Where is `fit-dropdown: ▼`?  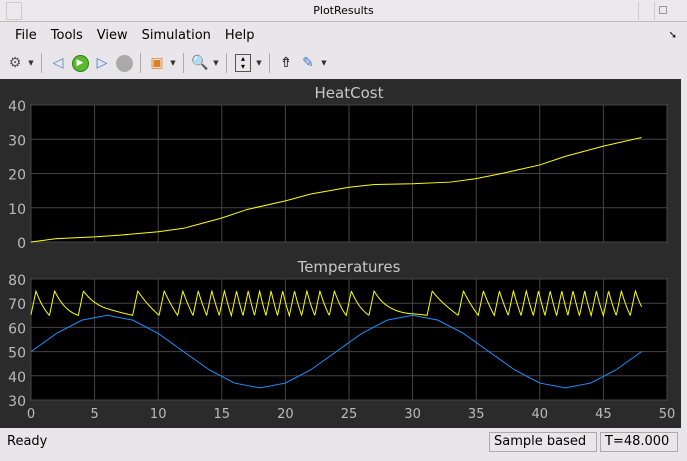
fit-dropdown: ▼ is located at coordinates (259, 63).